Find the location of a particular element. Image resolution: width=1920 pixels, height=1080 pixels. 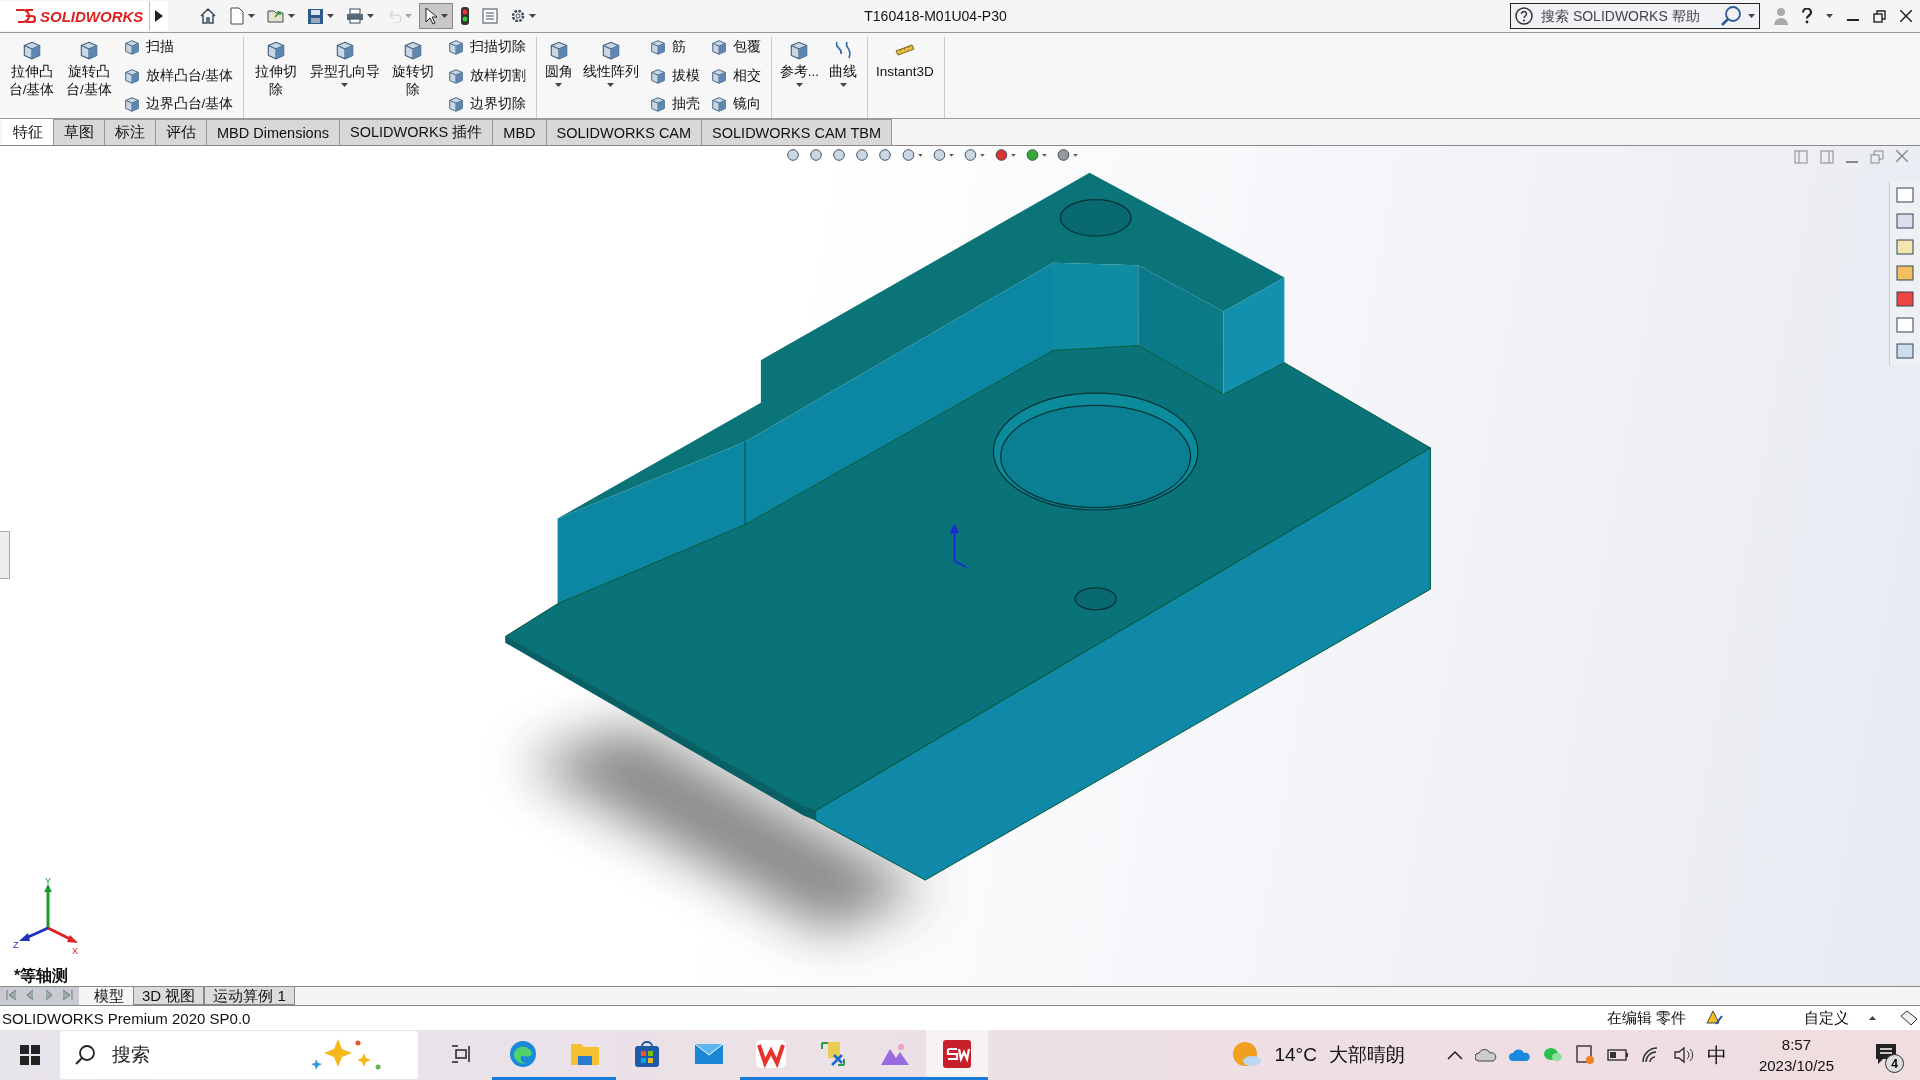

ribbon-button: 曲线 is located at coordinates (843, 63).